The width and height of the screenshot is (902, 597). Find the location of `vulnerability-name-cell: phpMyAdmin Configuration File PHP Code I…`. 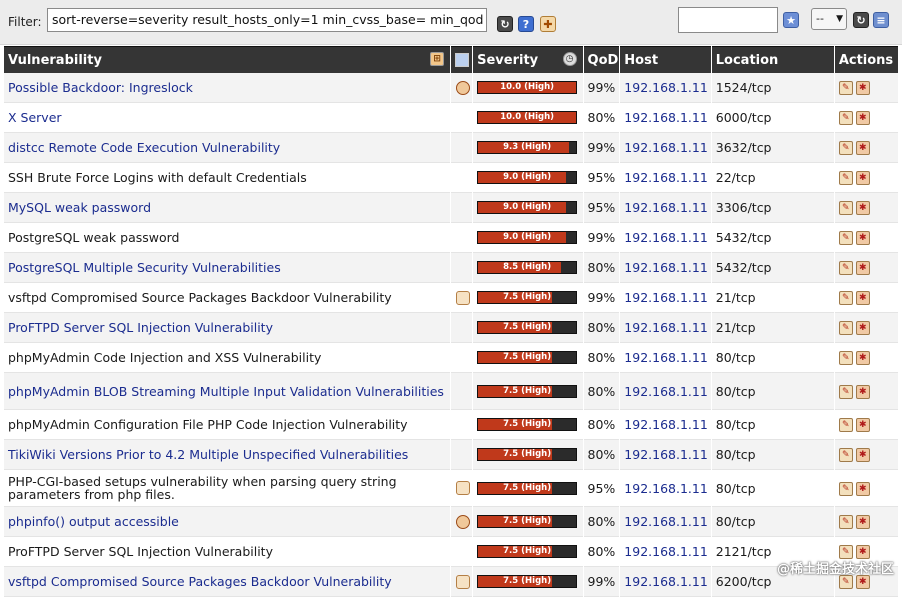

vulnerability-name-cell: phpMyAdmin Configuration File PHP Code I… is located at coordinates (227, 425).